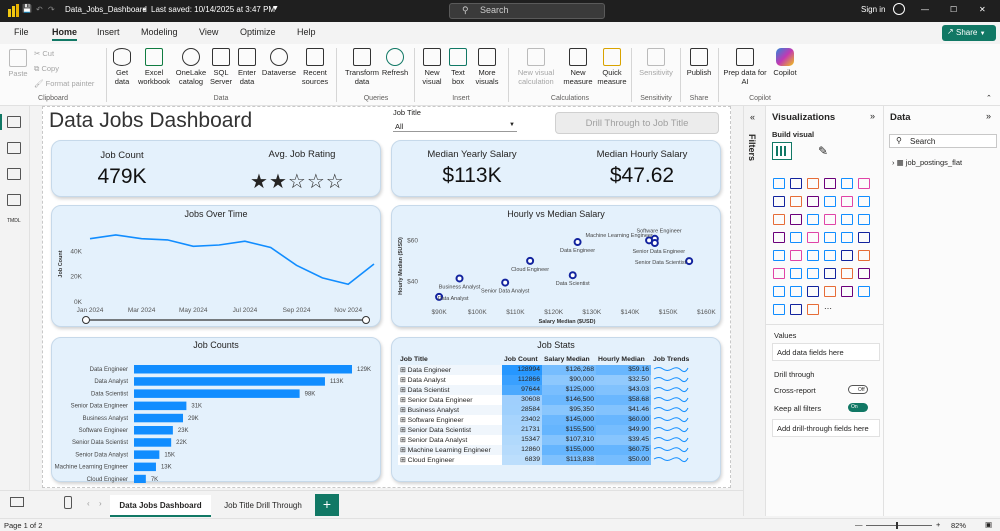  What do you see at coordinates (487, 67) in the screenshot?
I see `more-visuals-button: More visuals` at bounding box center [487, 67].